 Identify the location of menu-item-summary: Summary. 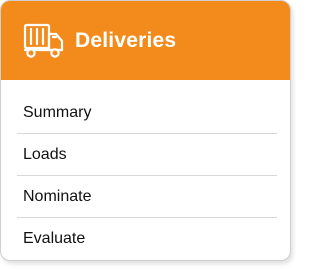
(147, 113).